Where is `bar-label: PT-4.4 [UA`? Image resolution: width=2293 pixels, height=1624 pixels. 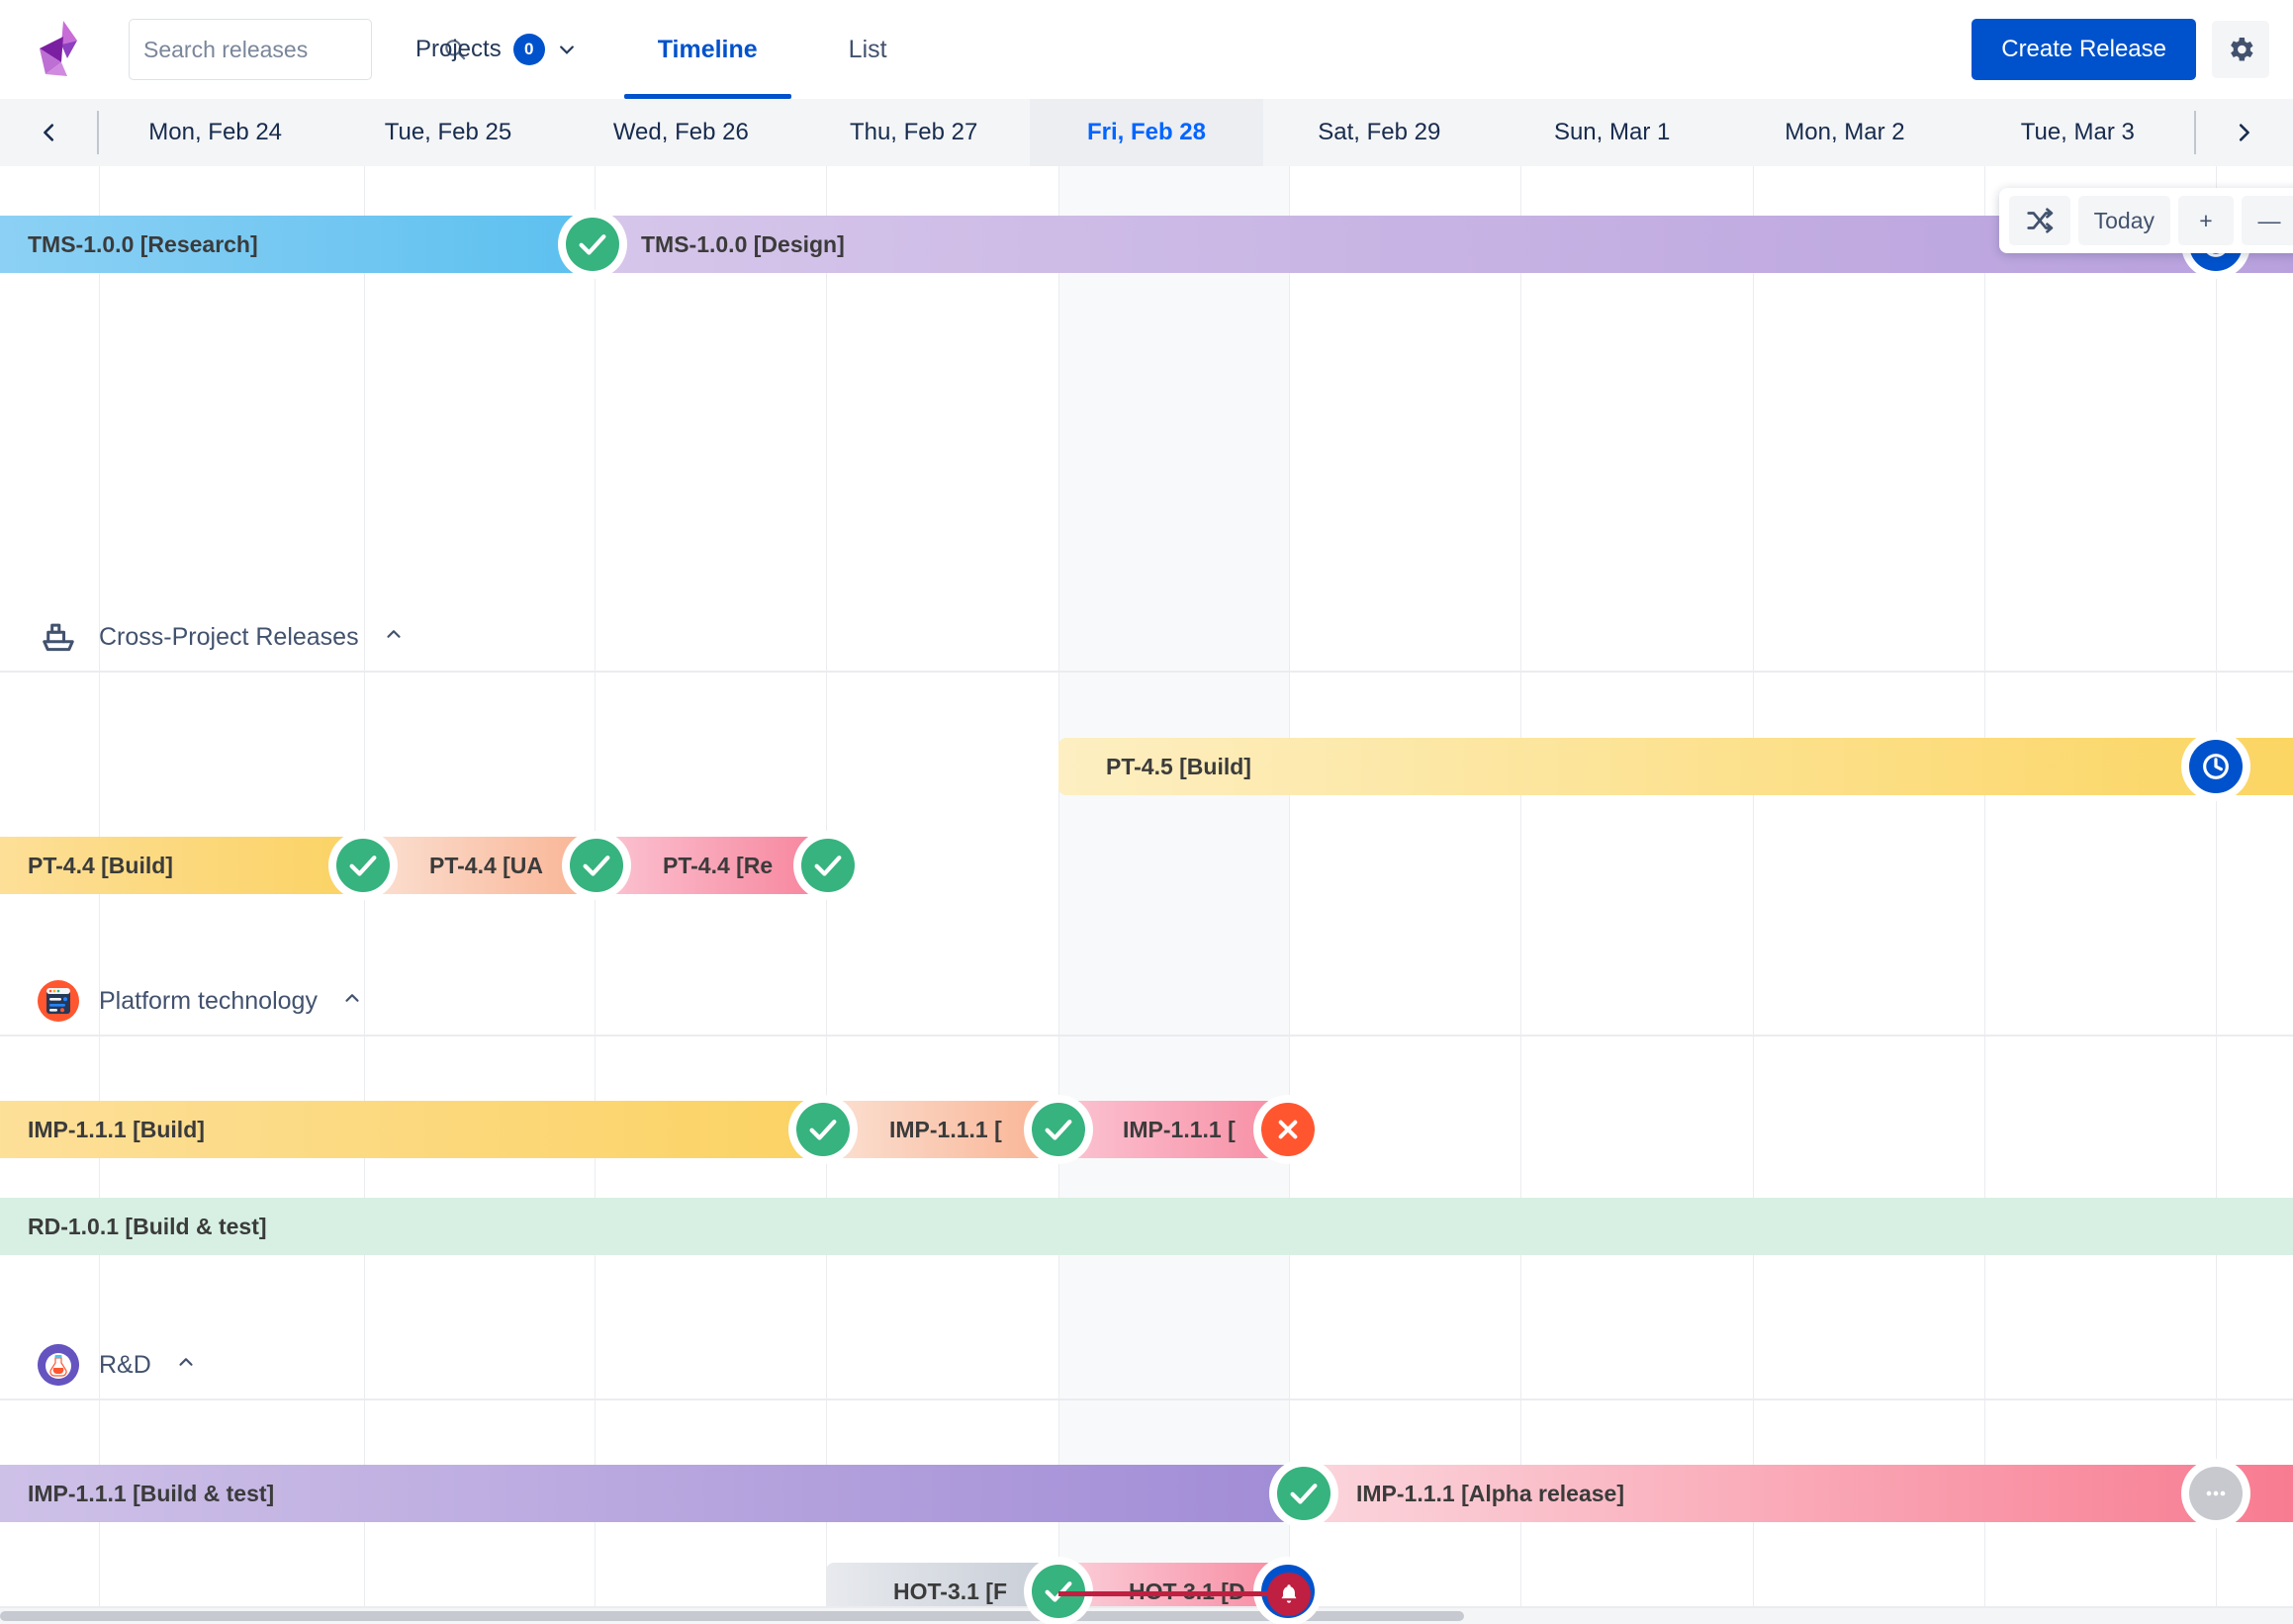 bar-label: PT-4.4 [UA is located at coordinates (486, 865).